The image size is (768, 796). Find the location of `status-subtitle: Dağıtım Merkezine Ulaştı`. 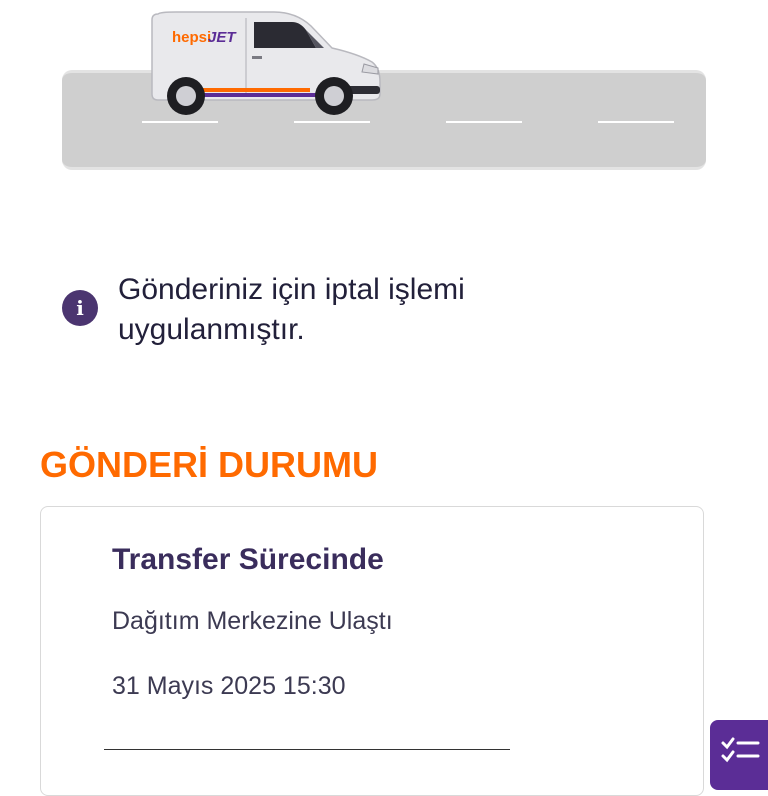

status-subtitle: Dağıtım Merkezine Ulaştı is located at coordinates (252, 621).